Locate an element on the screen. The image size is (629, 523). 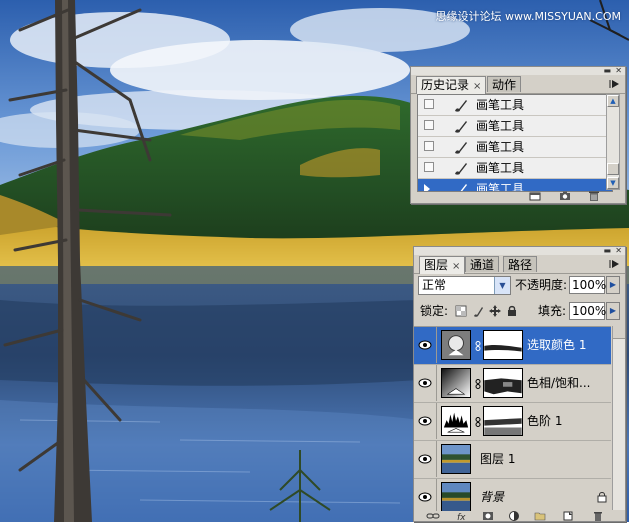
tab-label: 动作 is located at coordinates (504, 85).